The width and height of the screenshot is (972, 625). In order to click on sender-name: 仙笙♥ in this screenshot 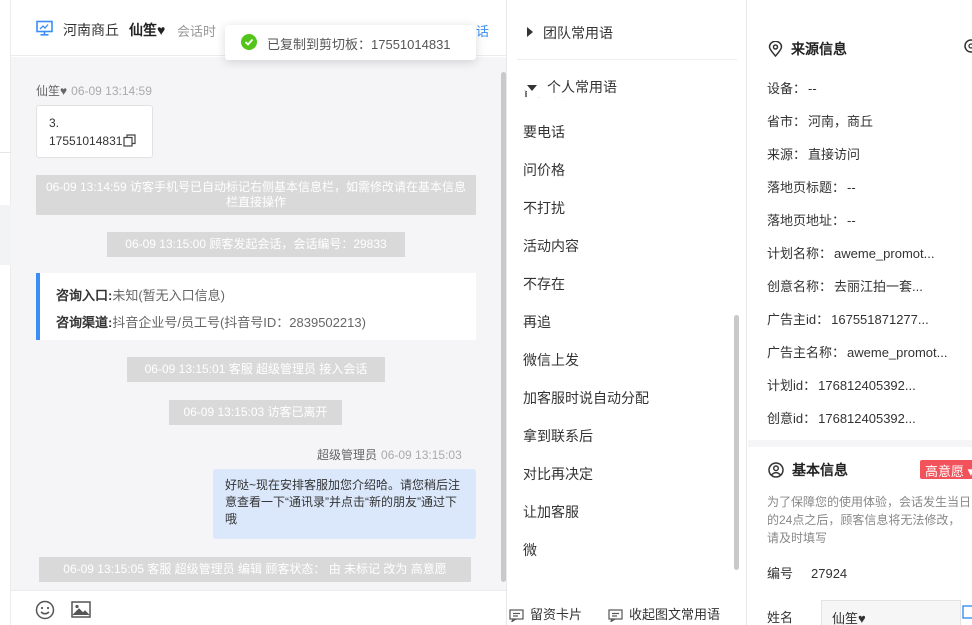, I will do `click(52, 91)`.